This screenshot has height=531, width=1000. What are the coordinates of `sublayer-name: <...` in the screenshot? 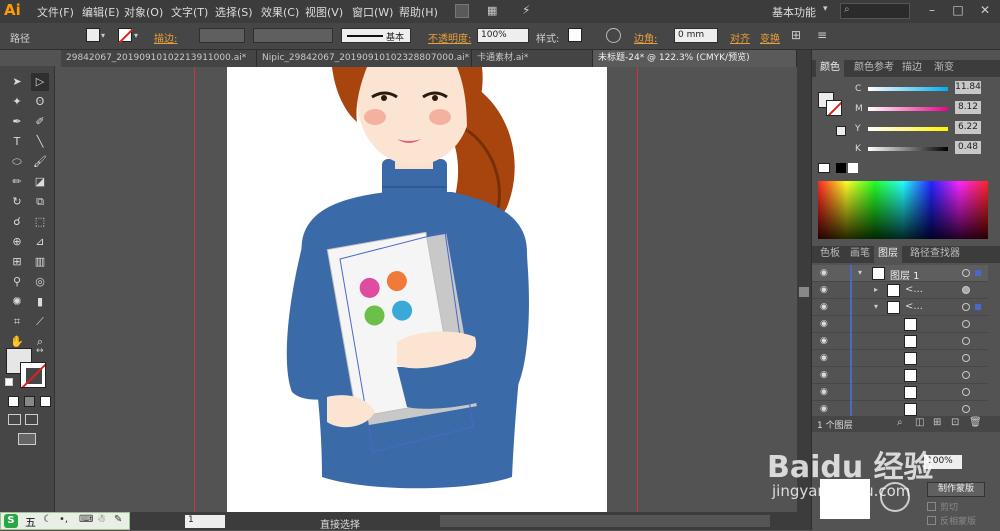 It's located at (914, 306).